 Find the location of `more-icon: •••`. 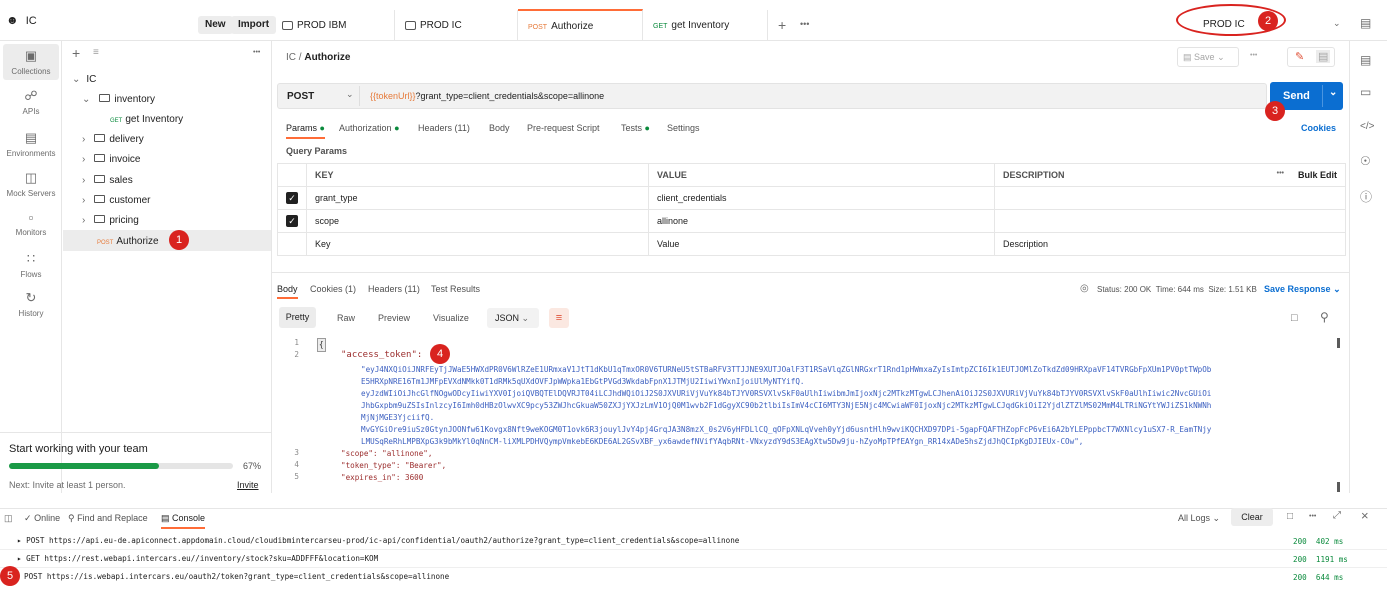

more-icon: ••• is located at coordinates (1280, 173).